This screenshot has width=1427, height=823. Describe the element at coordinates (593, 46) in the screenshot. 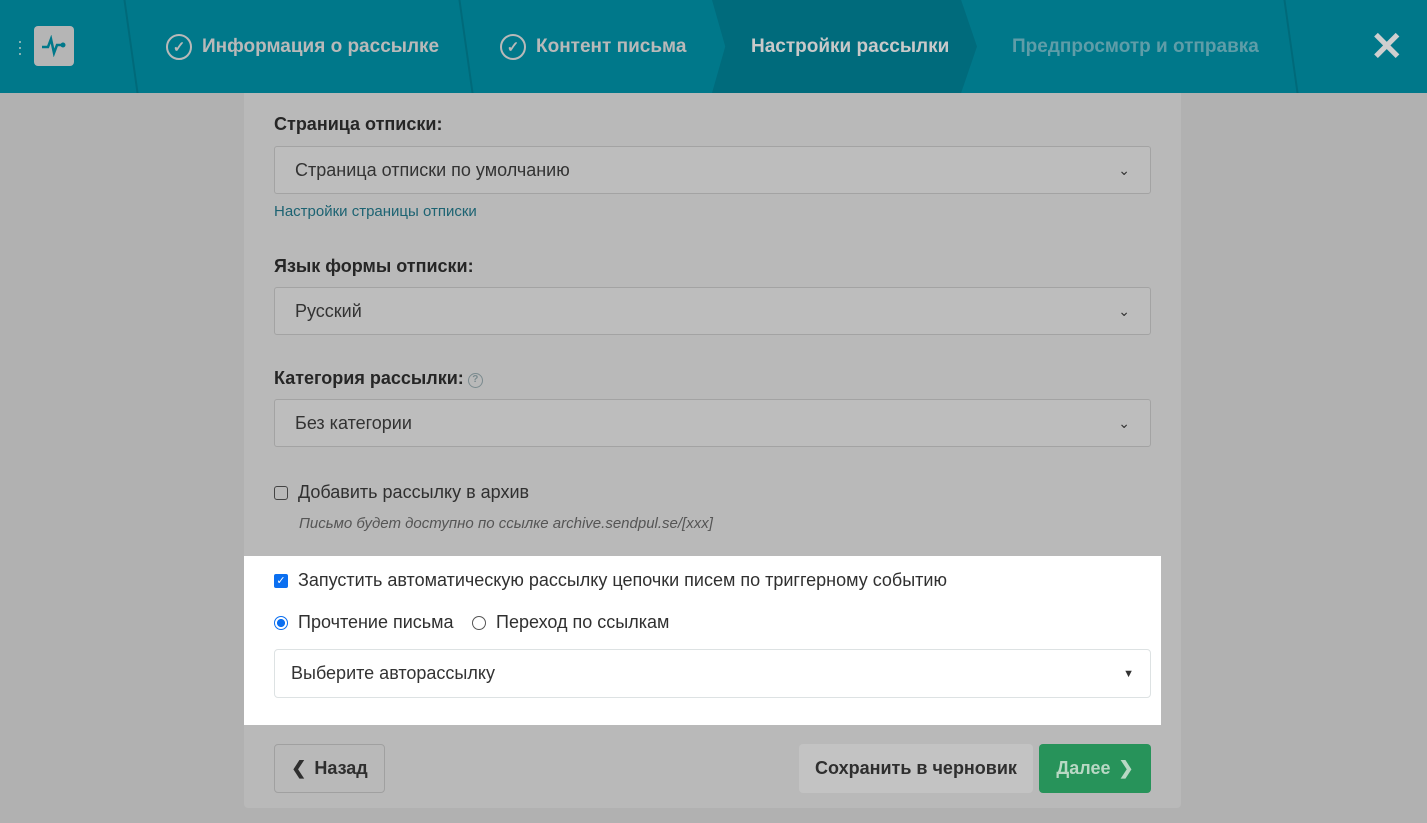

I see `step-content: ✓ Контент письма` at that location.